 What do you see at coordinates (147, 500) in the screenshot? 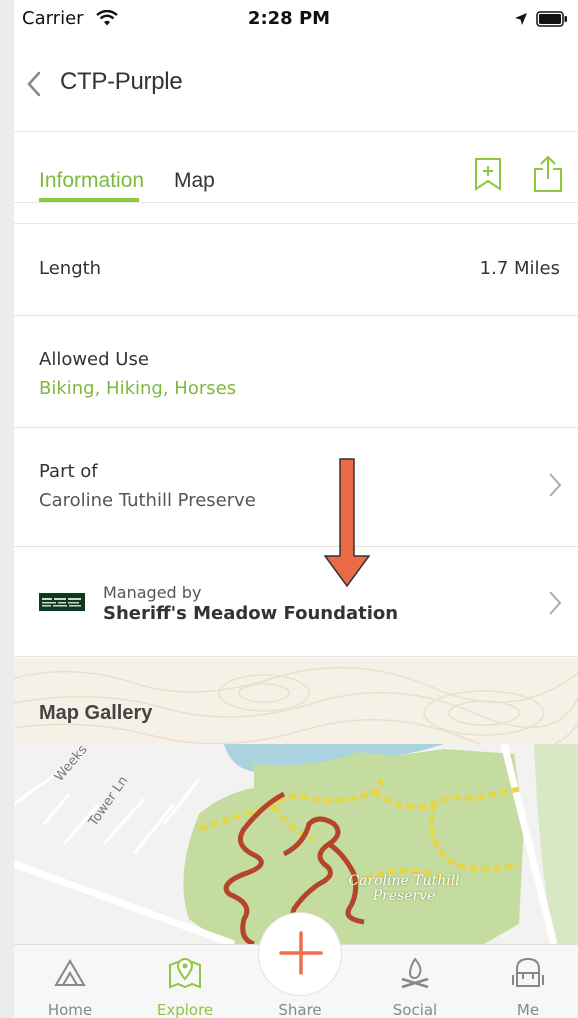
I see `part-of-value: Caroline Tuthill Preserve` at bounding box center [147, 500].